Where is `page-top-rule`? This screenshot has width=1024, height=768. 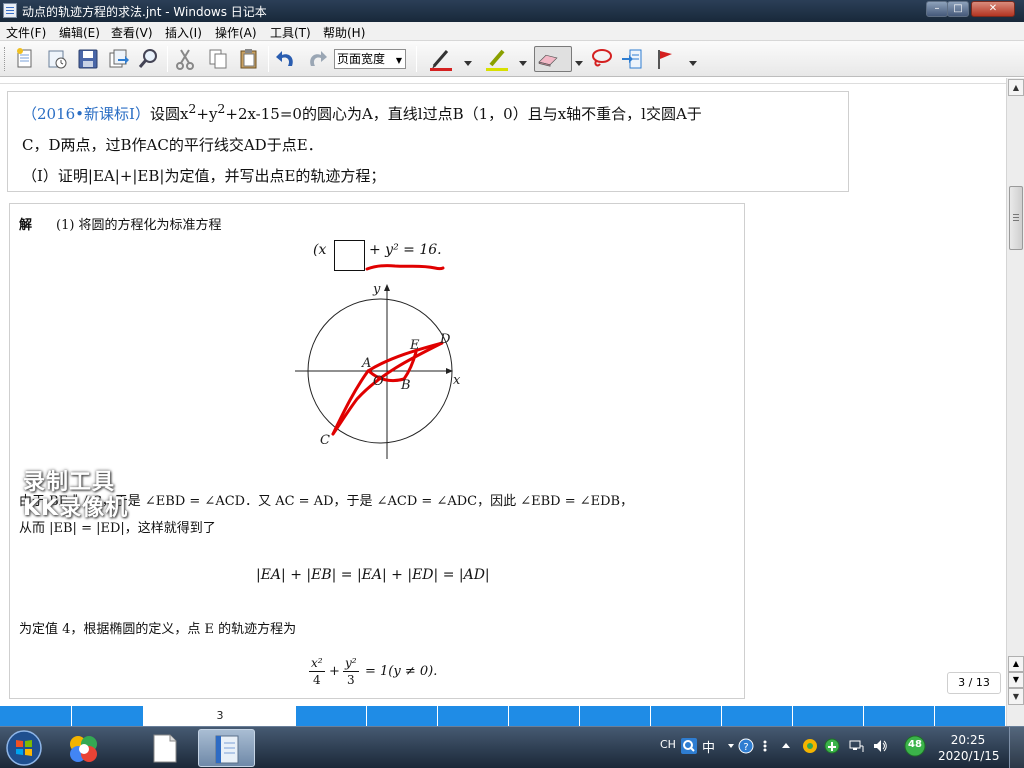 page-top-rule is located at coordinates (503, 83).